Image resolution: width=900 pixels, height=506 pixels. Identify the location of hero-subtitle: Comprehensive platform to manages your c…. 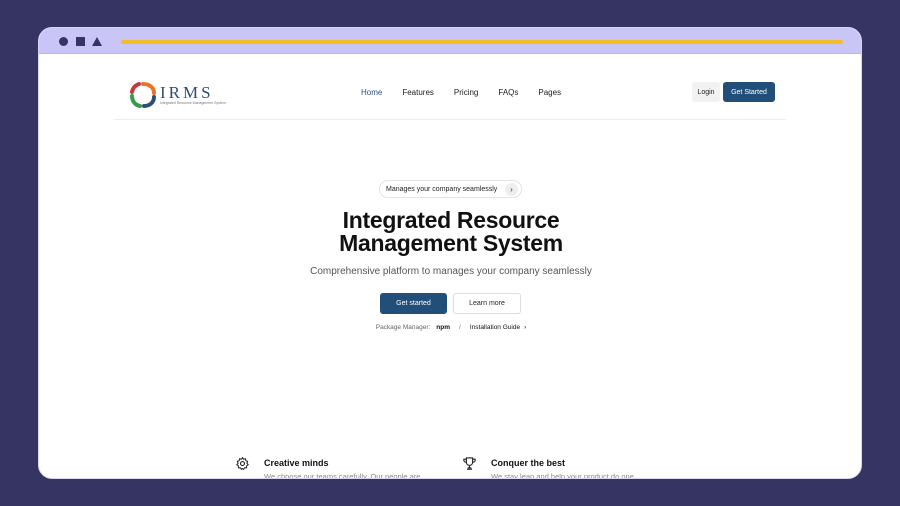
(451, 271).